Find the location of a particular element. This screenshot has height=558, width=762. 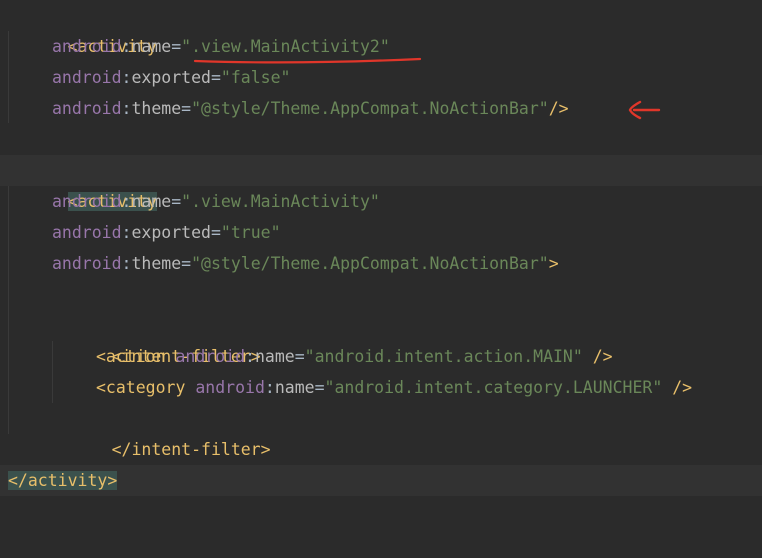

code-line: android:exported="true" is located at coordinates (166, 232).